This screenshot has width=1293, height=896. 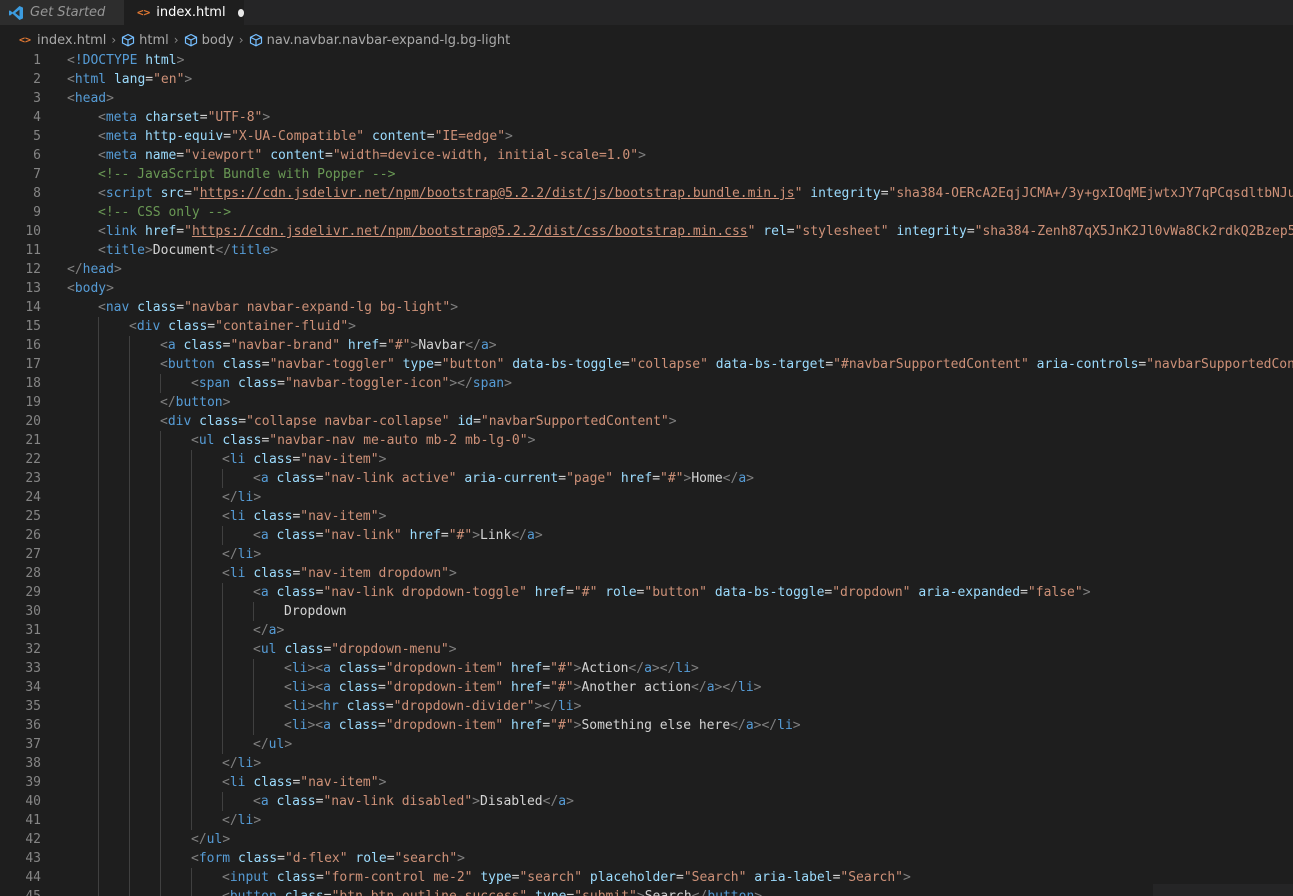 I want to click on breadcrumb-item-nav: nav.navbar.navbar-expand-lg.bg-light, so click(x=379, y=40).